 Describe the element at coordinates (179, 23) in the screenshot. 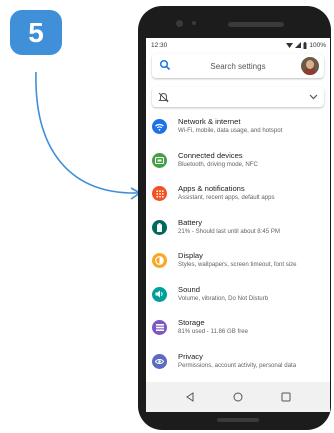

I see `camera-dot` at that location.